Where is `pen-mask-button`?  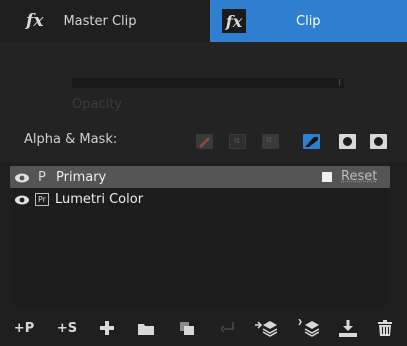
pen-mask-button is located at coordinates (204, 141).